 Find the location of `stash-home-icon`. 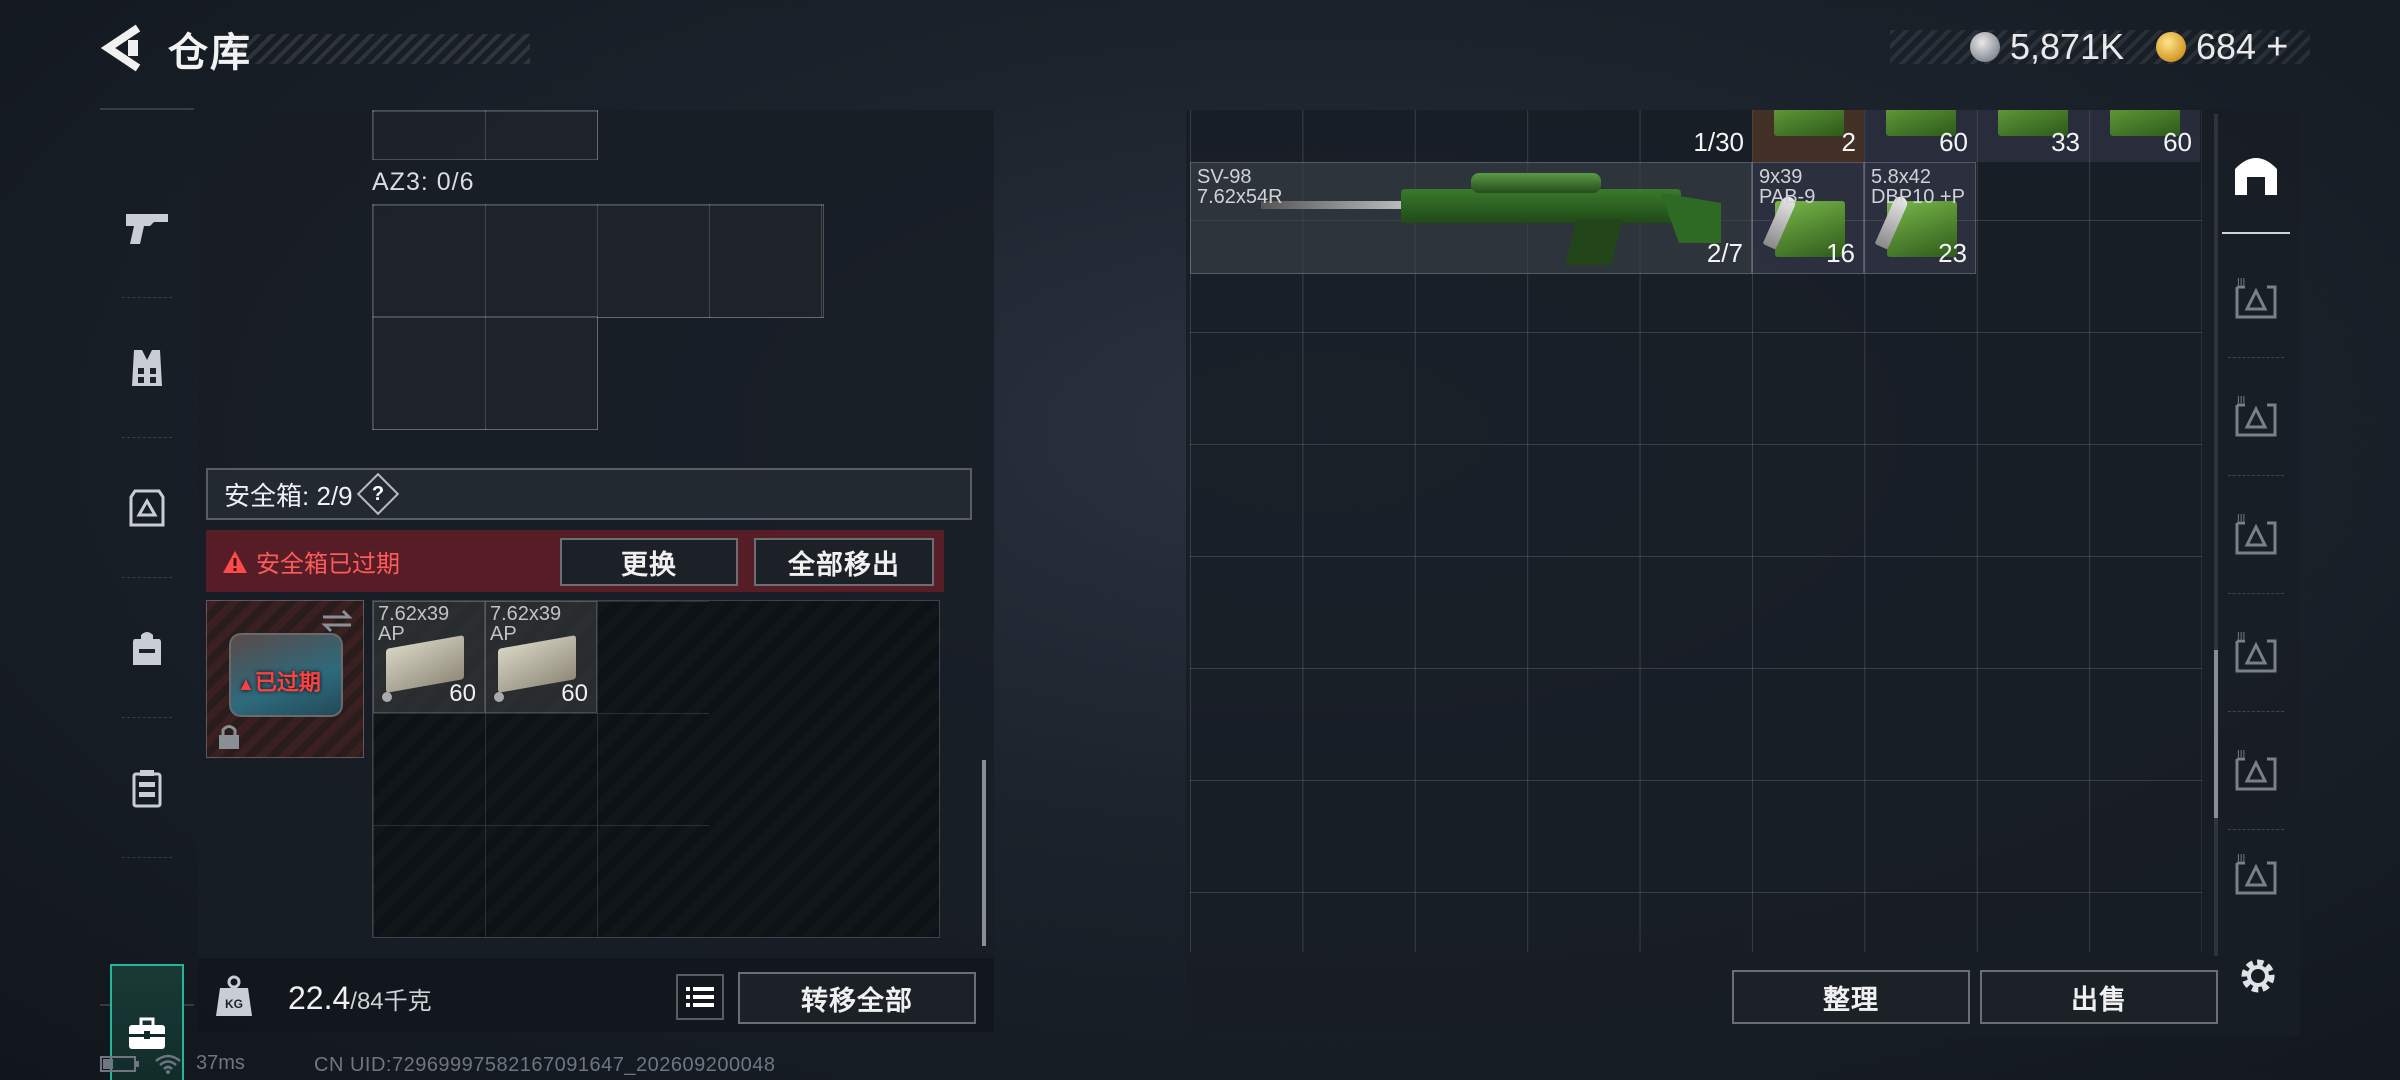

stash-home-icon is located at coordinates (2256, 176).